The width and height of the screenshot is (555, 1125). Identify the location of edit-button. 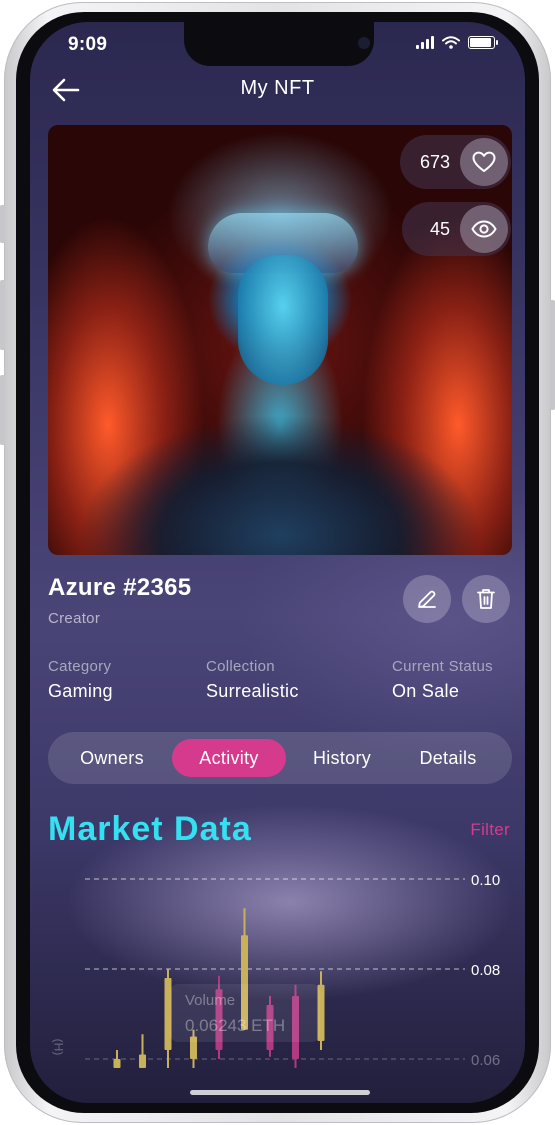
(427, 599).